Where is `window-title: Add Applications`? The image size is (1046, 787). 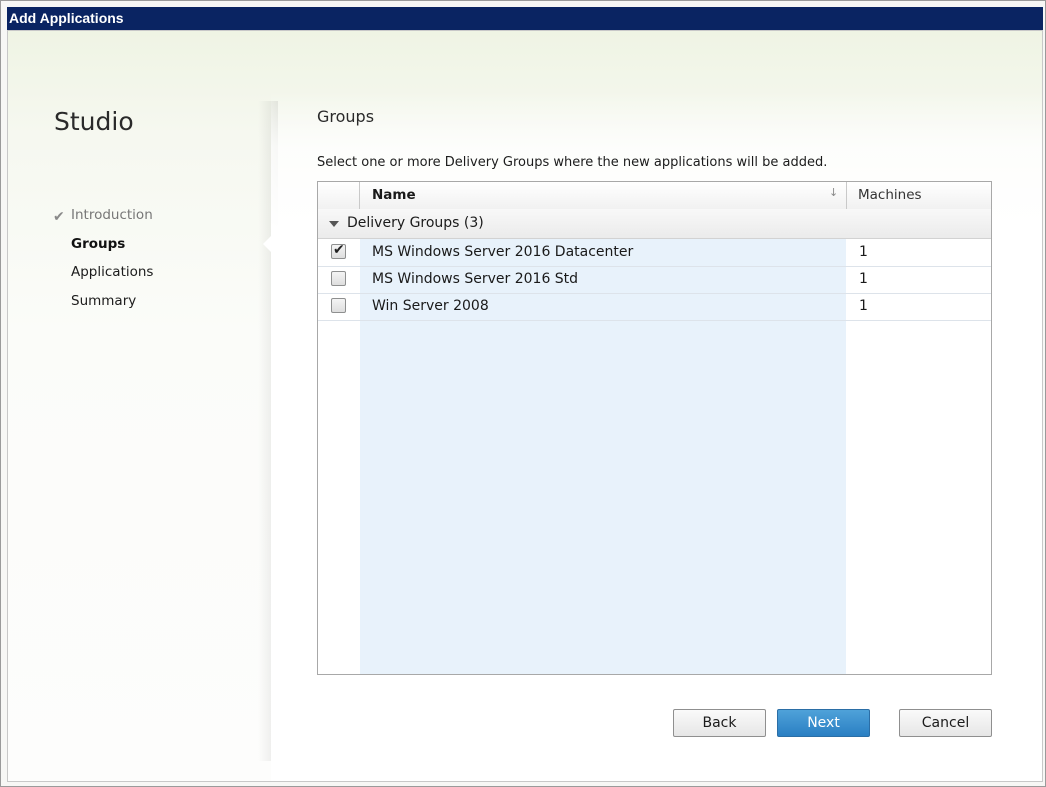
window-title: Add Applications is located at coordinates (525, 18).